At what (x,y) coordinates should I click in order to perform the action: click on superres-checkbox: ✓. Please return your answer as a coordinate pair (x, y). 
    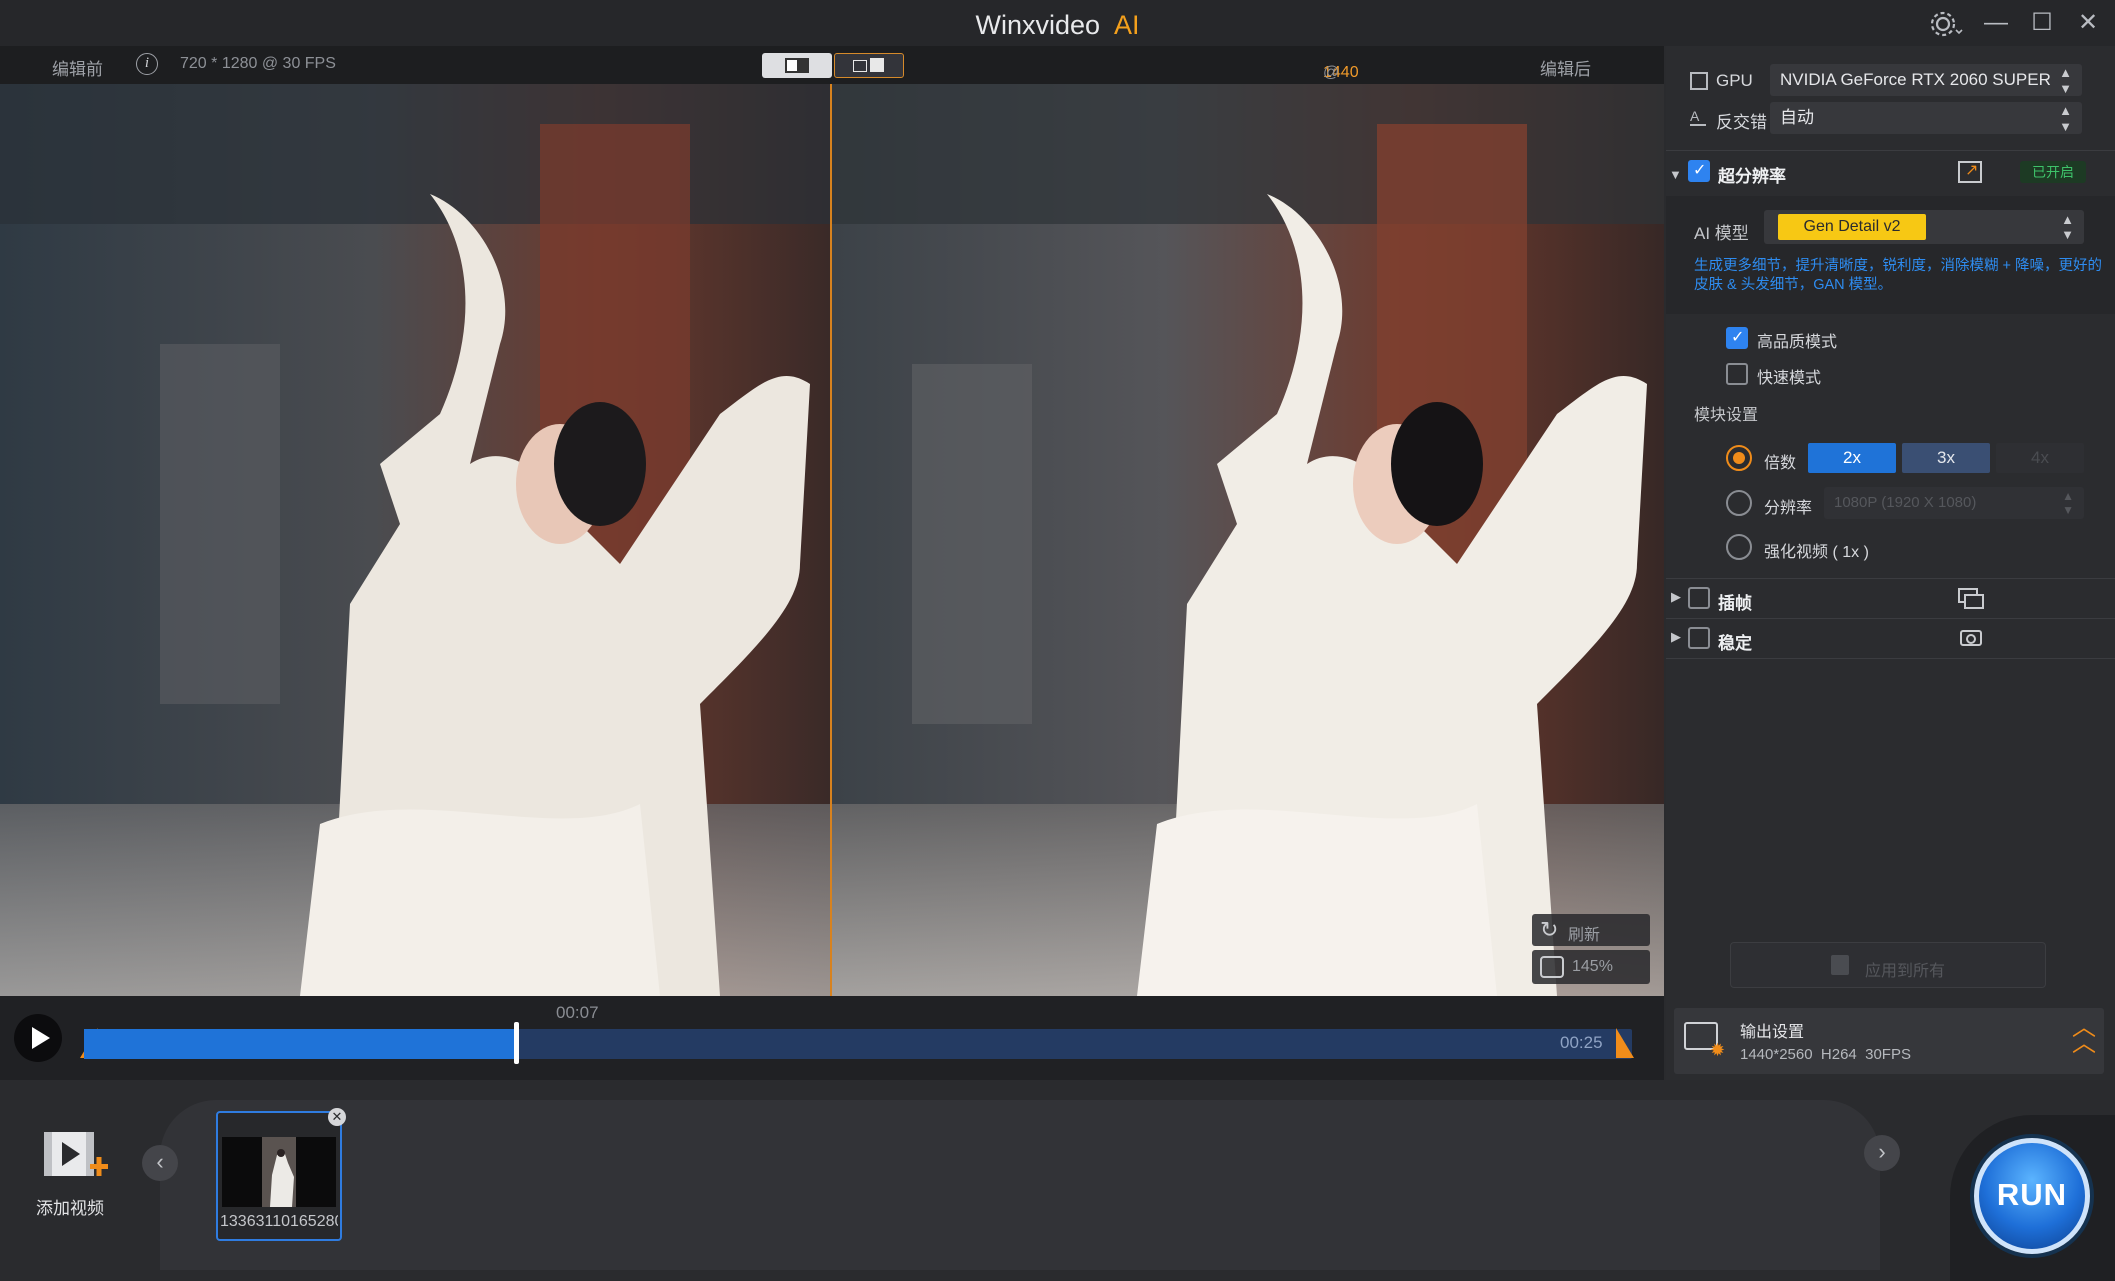
    Looking at the image, I should click on (1699, 171).